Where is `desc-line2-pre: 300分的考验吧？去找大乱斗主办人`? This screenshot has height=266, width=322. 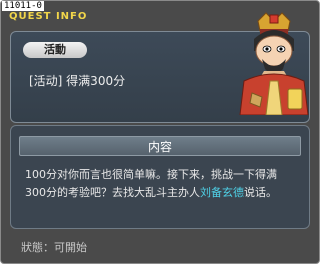 desc-line2-pre: 300分的考验吧？去找大乱斗主办人 is located at coordinates (112, 192).